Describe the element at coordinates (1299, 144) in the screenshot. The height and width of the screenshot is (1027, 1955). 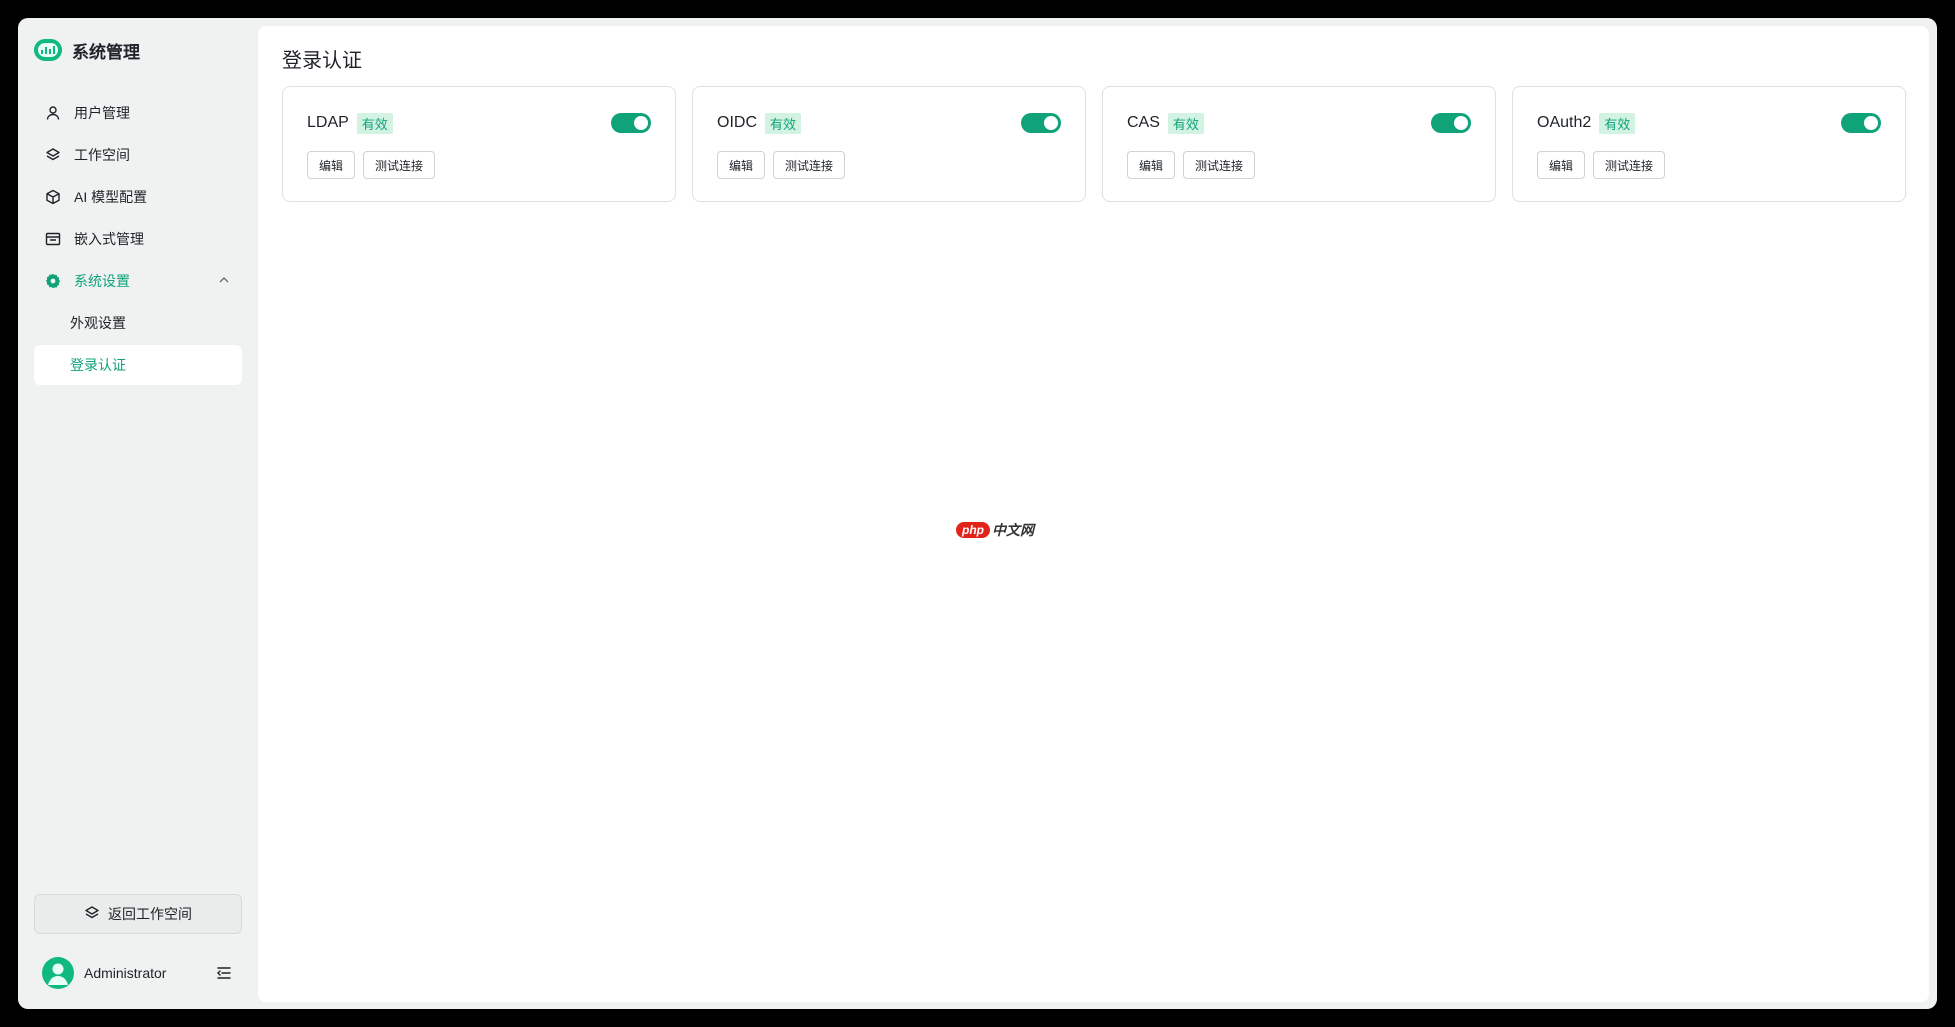
I see `auth-card-cas: CAS 有效 编辑 测试连接` at that location.